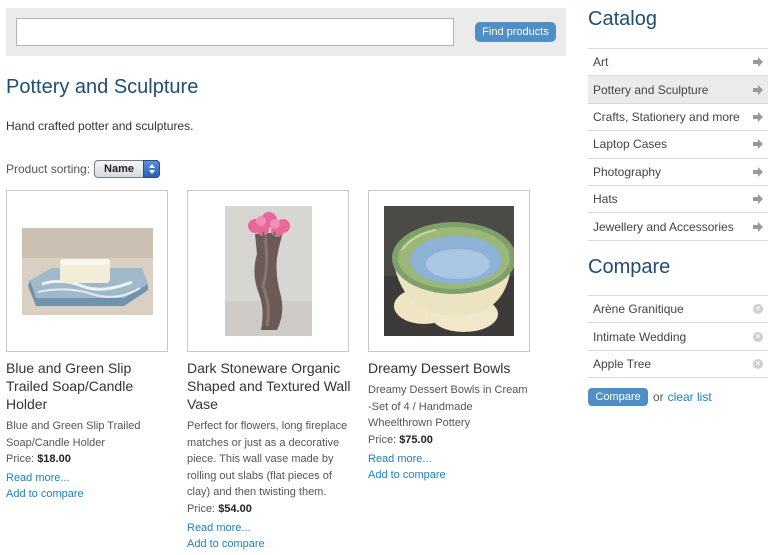 This screenshot has height=555, width=781. I want to click on sorting-label: Product sorting:, so click(48, 168).